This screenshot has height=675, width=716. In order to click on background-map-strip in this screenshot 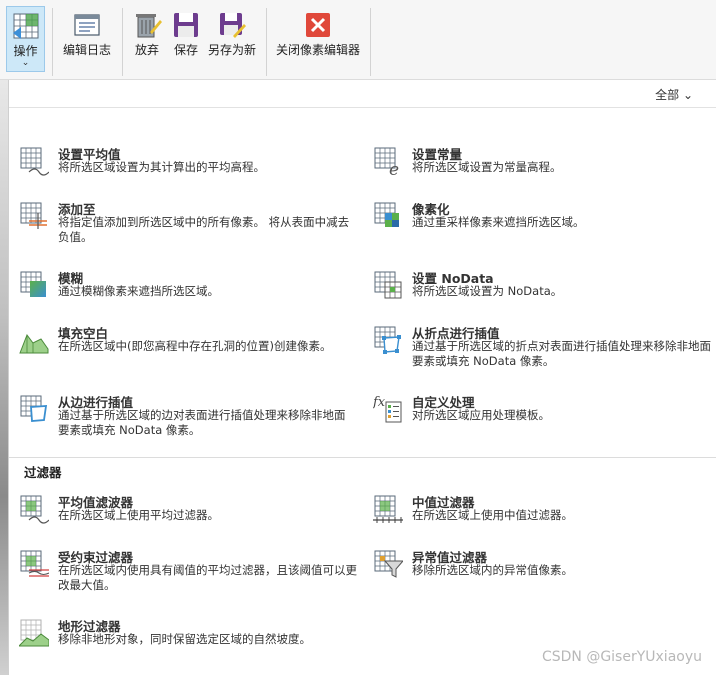, I will do `click(4, 377)`.